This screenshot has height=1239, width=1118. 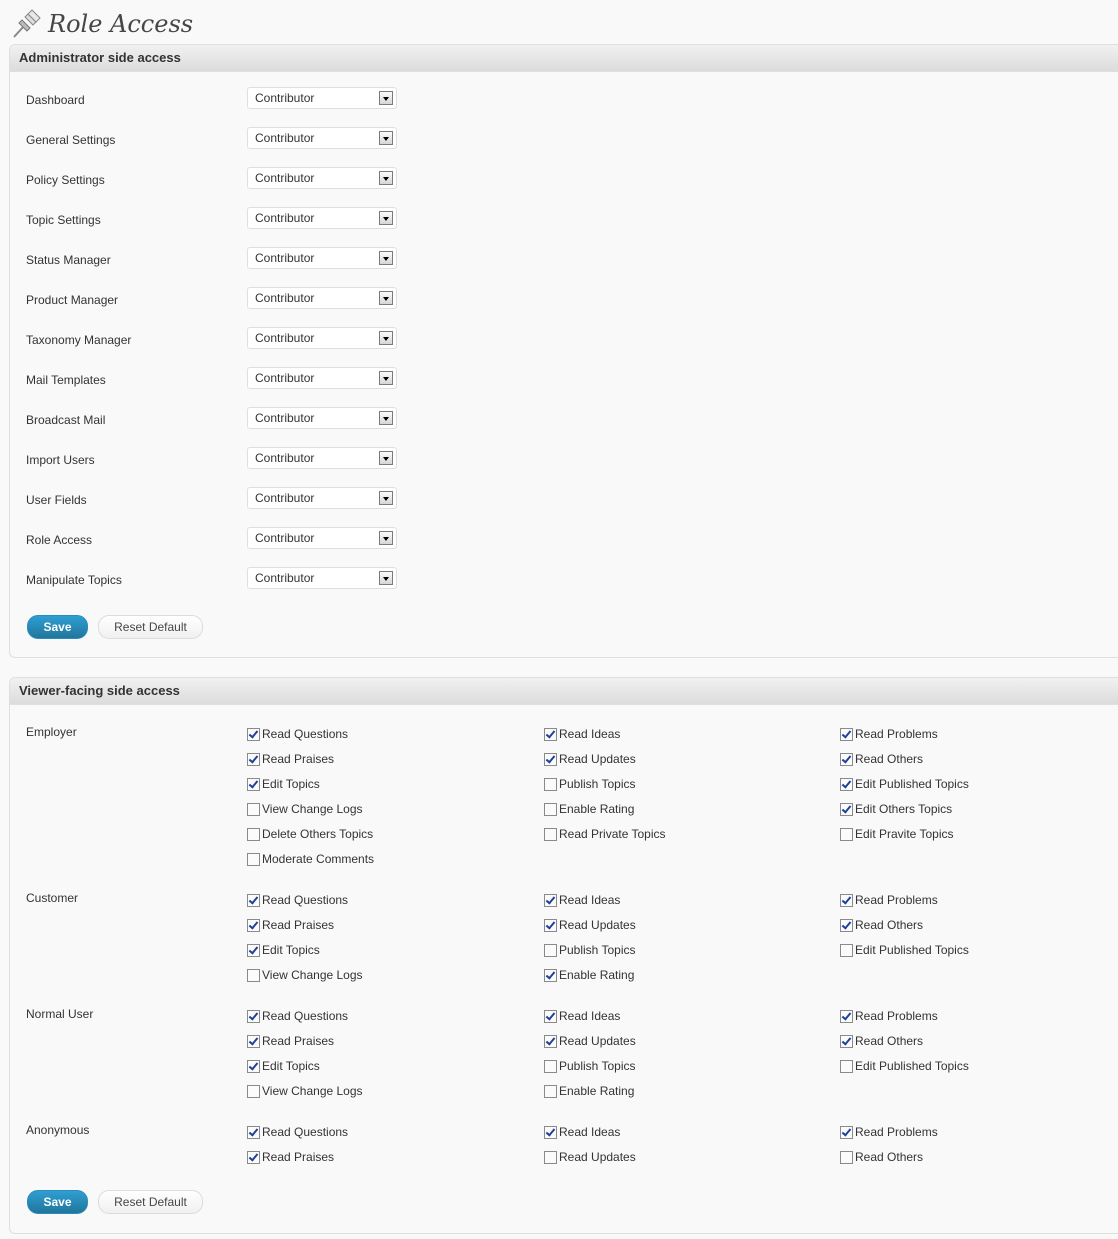 What do you see at coordinates (322, 458) in the screenshot?
I see `role-select-import-users: Contributor` at bounding box center [322, 458].